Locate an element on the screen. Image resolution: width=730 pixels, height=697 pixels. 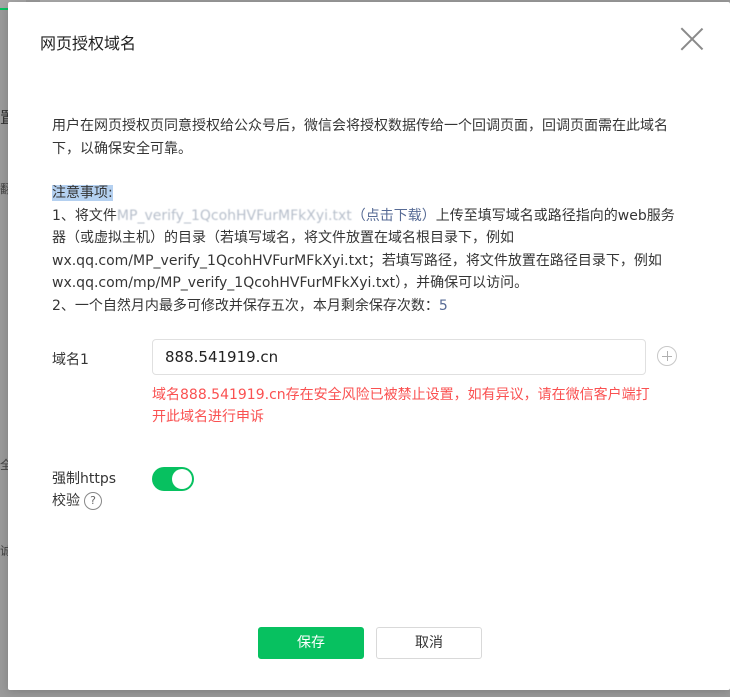
close-icon is located at coordinates (692, 39).